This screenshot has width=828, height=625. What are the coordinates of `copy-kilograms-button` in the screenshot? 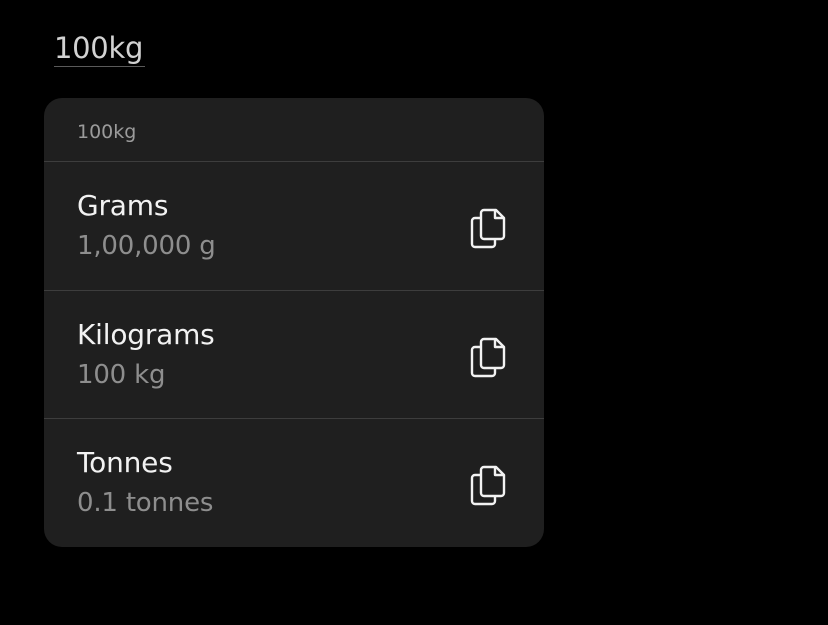 It's located at (488, 357).